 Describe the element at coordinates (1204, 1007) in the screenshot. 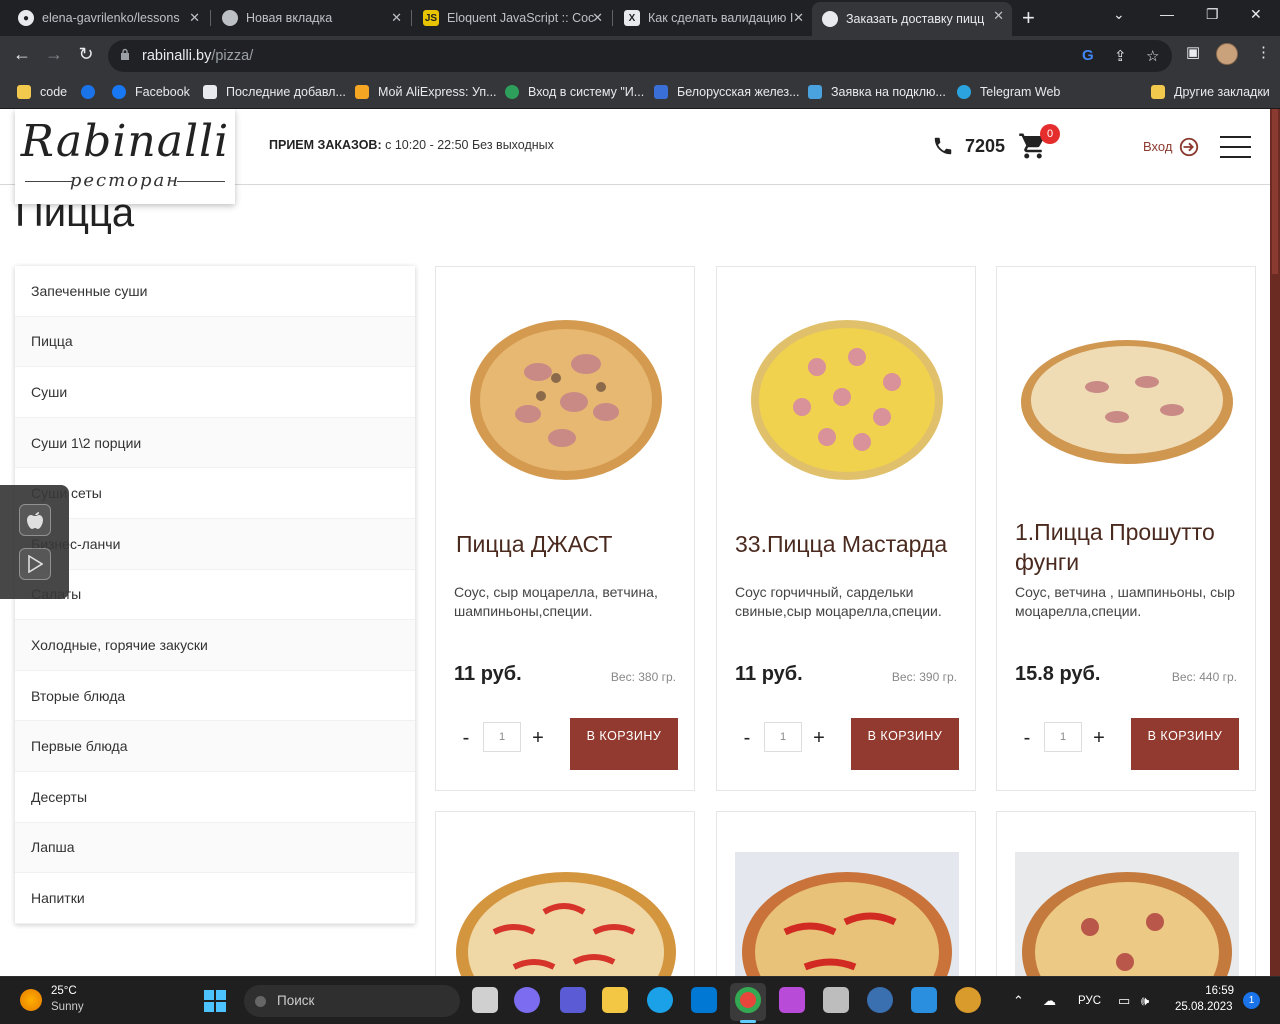

I see `clock-date: 25.08.2023` at that location.